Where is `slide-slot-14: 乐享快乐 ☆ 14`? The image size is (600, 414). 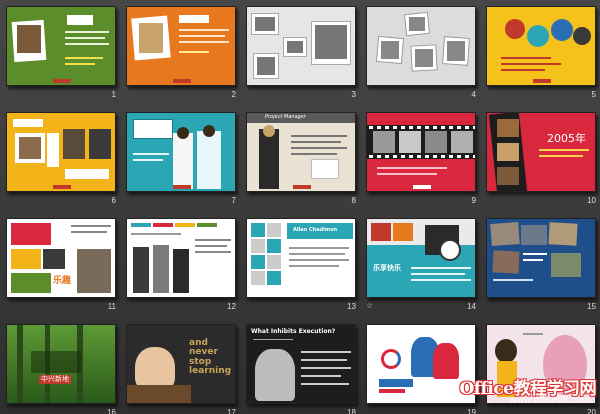
slide-slot-14: 乐享快乐 ☆ 14 is located at coordinates (421, 268).